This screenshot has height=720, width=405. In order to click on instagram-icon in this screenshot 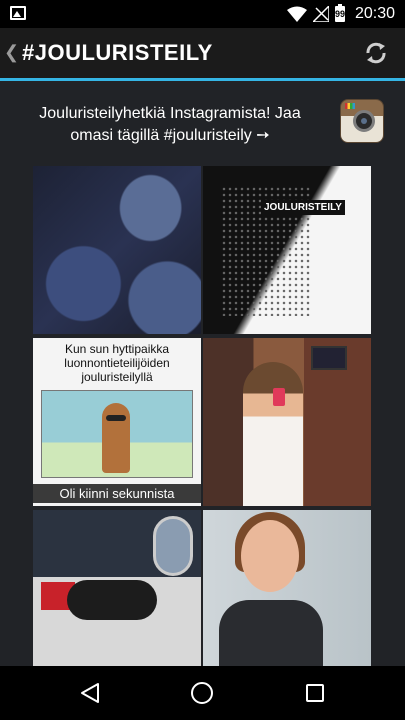, I will do `click(362, 121)`.